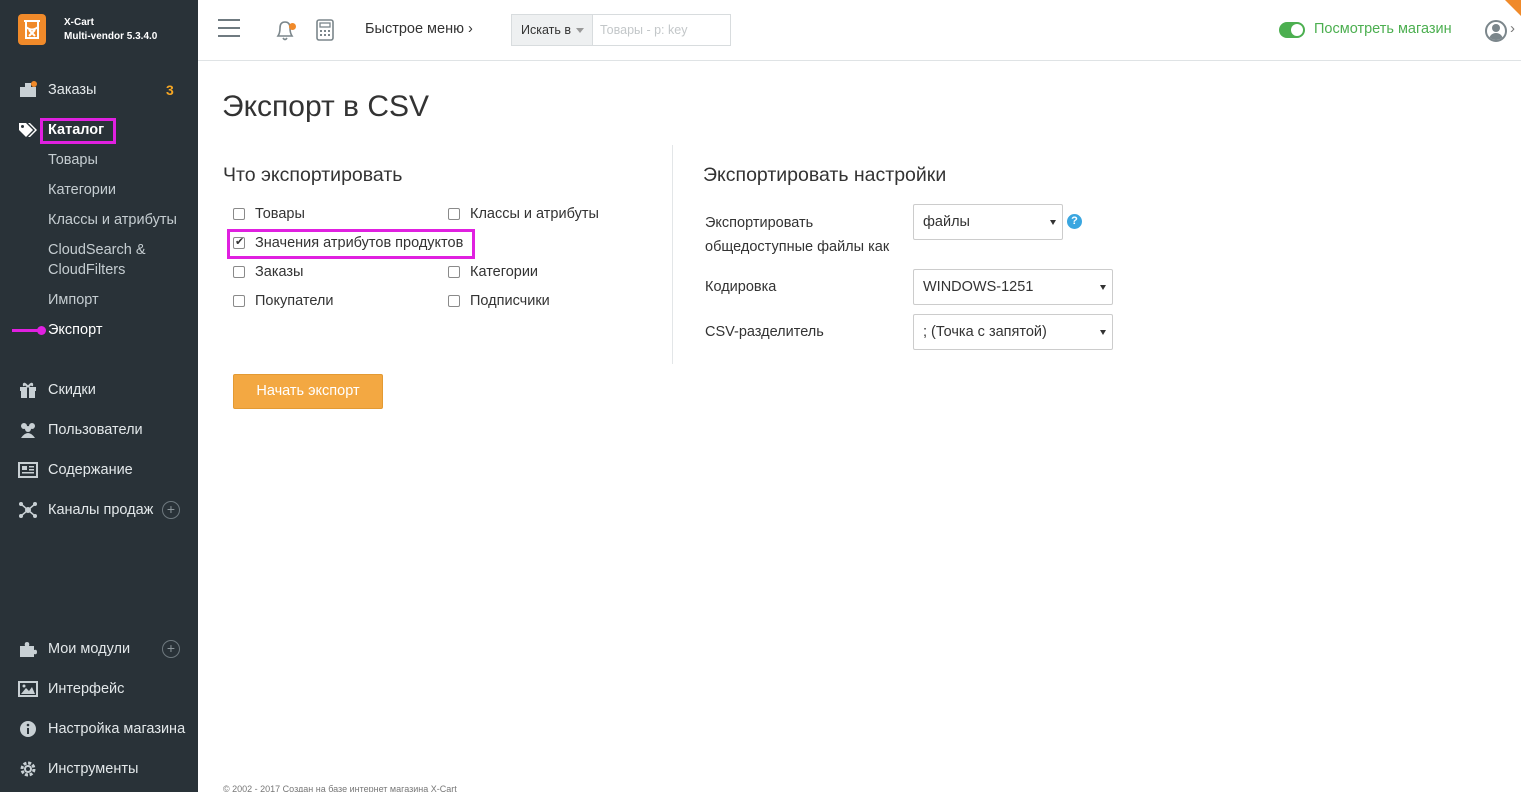 The width and height of the screenshot is (1521, 792). Describe the element at coordinates (661, 30) in the screenshot. I see `search-input: Товары - p: key` at that location.